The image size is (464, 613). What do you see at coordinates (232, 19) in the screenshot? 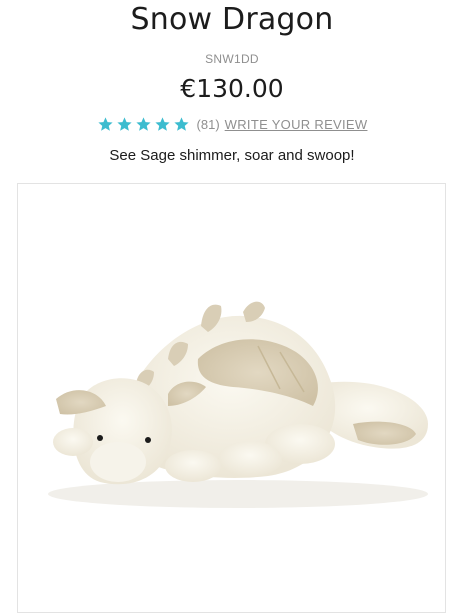
I see `product-title: Snow Dragon` at bounding box center [232, 19].